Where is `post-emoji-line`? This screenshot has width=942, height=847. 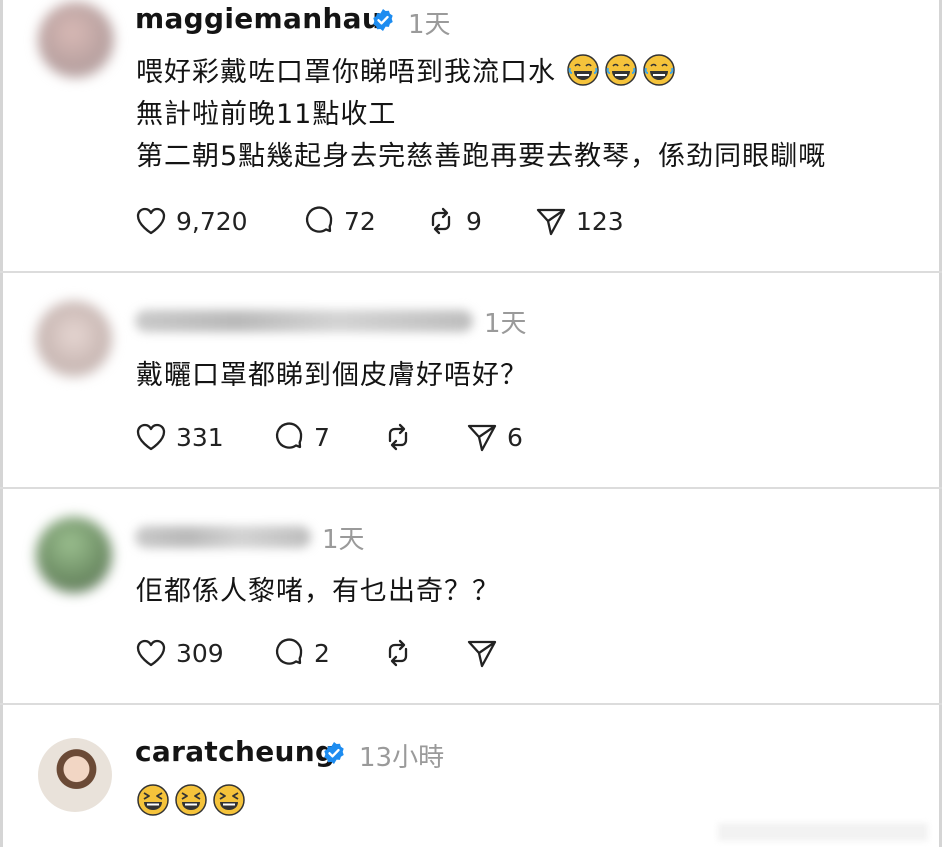
post-emoji-line is located at coordinates (193, 800).